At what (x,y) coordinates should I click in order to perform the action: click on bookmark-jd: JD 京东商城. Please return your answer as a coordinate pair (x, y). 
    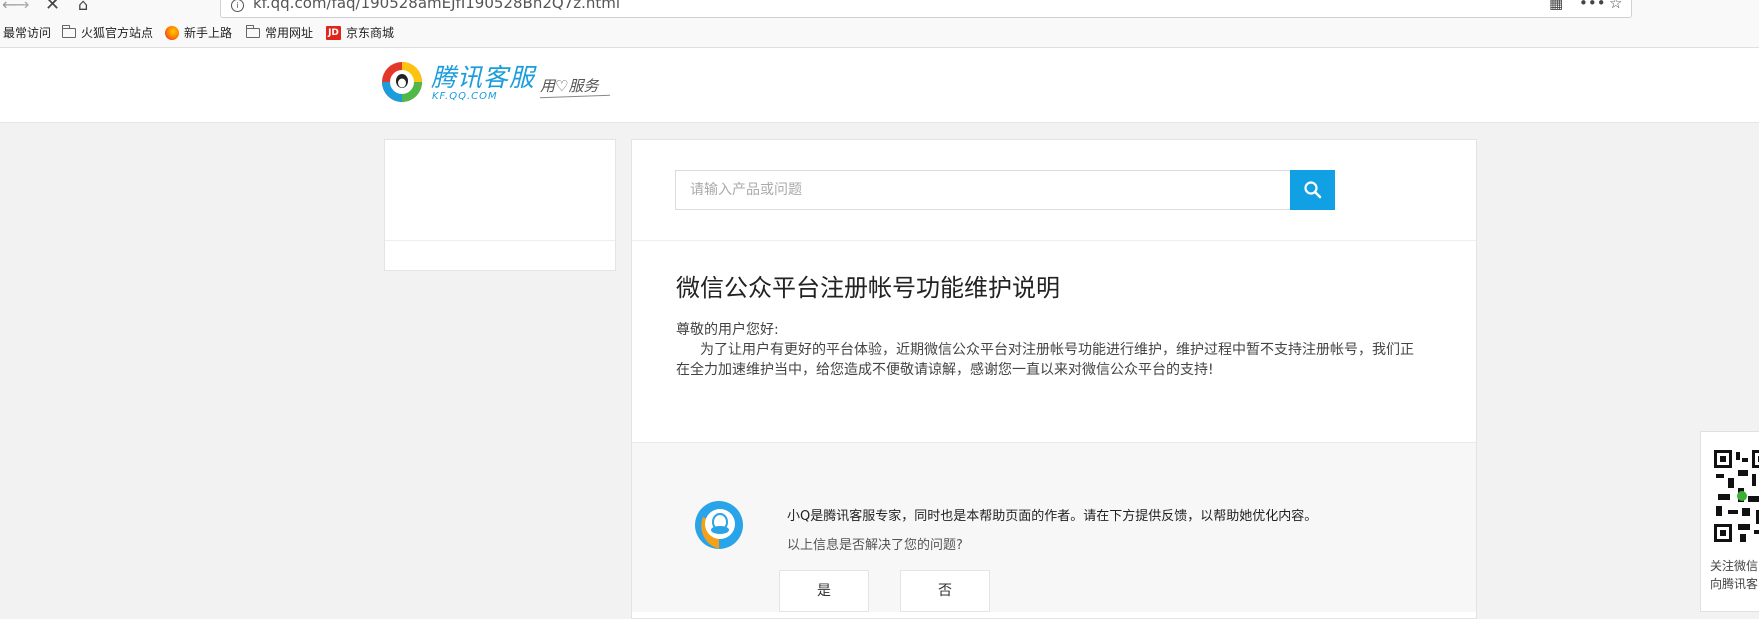
    Looking at the image, I should click on (360, 32).